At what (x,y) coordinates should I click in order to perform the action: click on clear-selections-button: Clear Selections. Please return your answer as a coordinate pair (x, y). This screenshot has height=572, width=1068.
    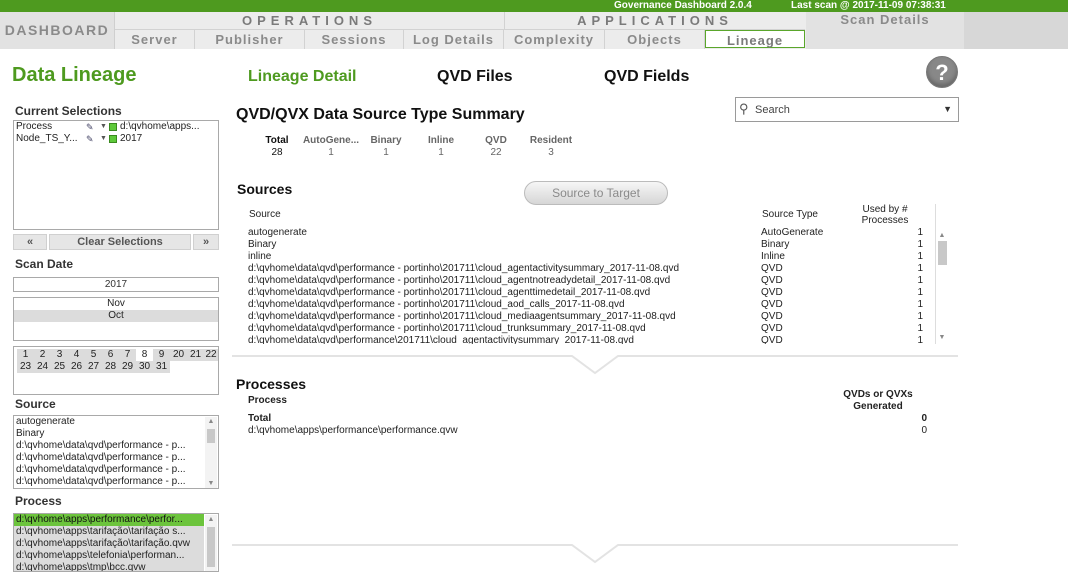
    Looking at the image, I should click on (120, 242).